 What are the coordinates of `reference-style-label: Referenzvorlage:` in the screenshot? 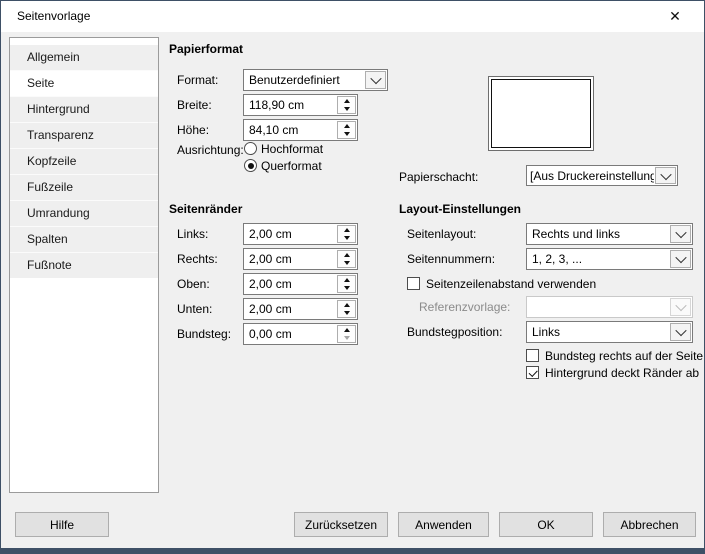 It's located at (465, 307).